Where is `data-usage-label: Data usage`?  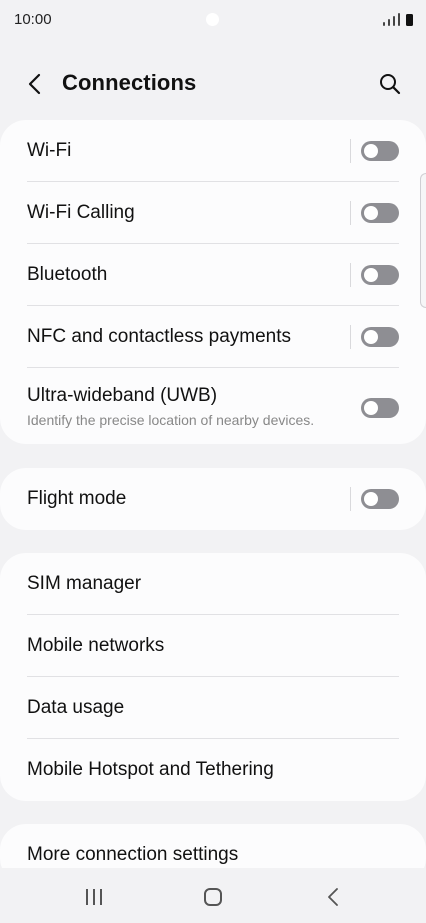 data-usage-label: Data usage is located at coordinates (76, 707).